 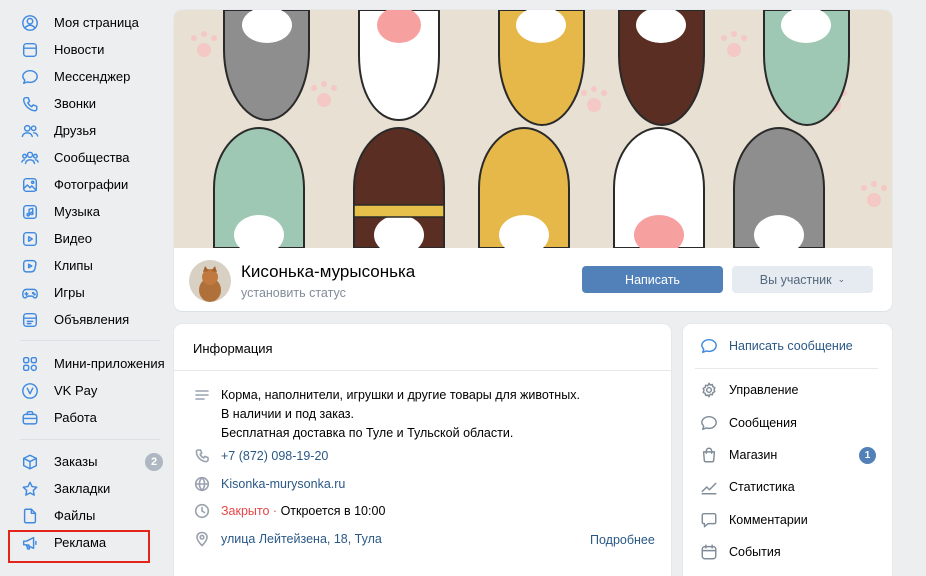 I want to click on sidebar-item-label: Игры, so click(x=69, y=292).